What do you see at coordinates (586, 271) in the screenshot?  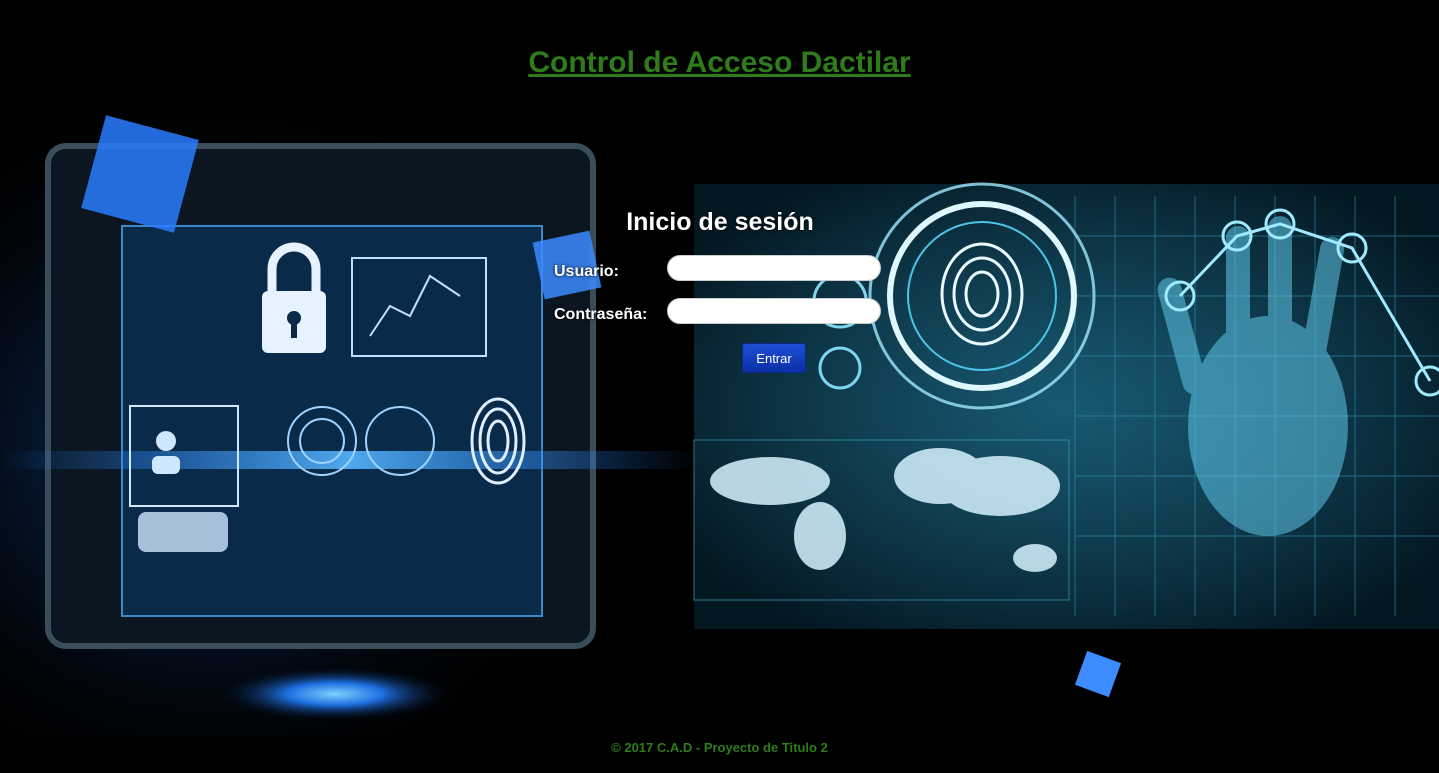 I see `username-label: Usuario:` at bounding box center [586, 271].